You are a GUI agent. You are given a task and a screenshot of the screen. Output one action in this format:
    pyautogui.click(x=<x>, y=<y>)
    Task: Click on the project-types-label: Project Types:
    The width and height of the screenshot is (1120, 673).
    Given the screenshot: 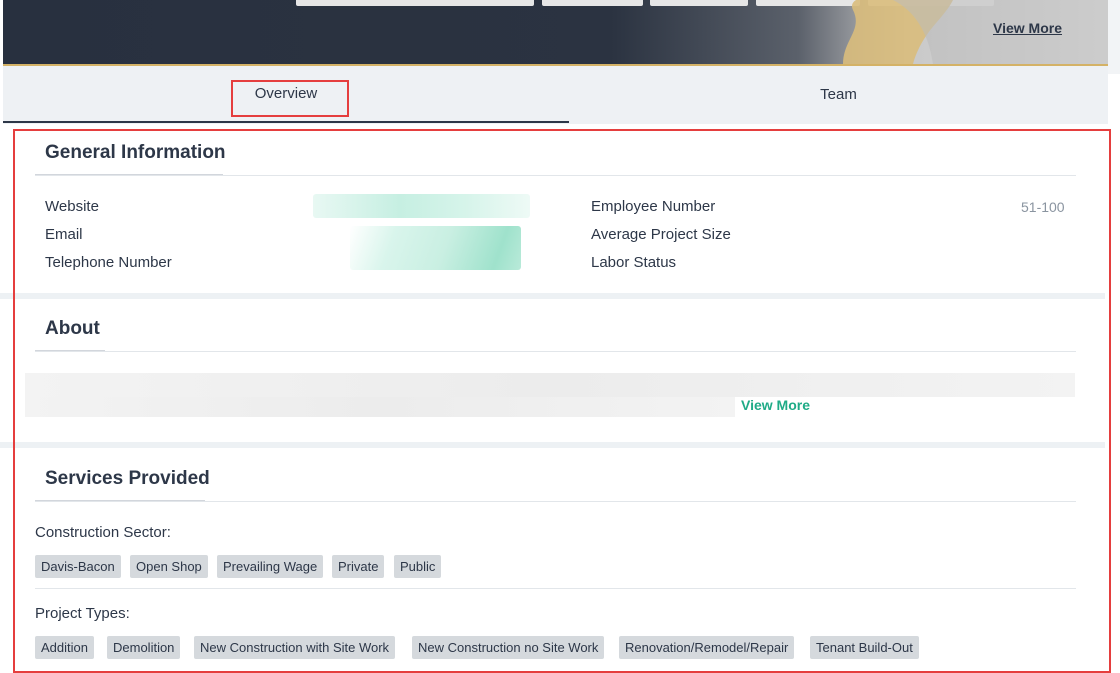 What is the action you would take?
    pyautogui.click(x=82, y=613)
    